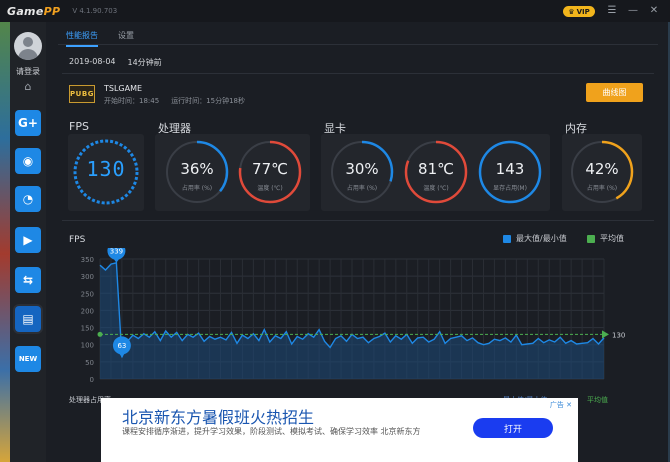 This screenshot has width=670, height=462. I want to click on legend-label: 最大值/最小值, so click(541, 238).